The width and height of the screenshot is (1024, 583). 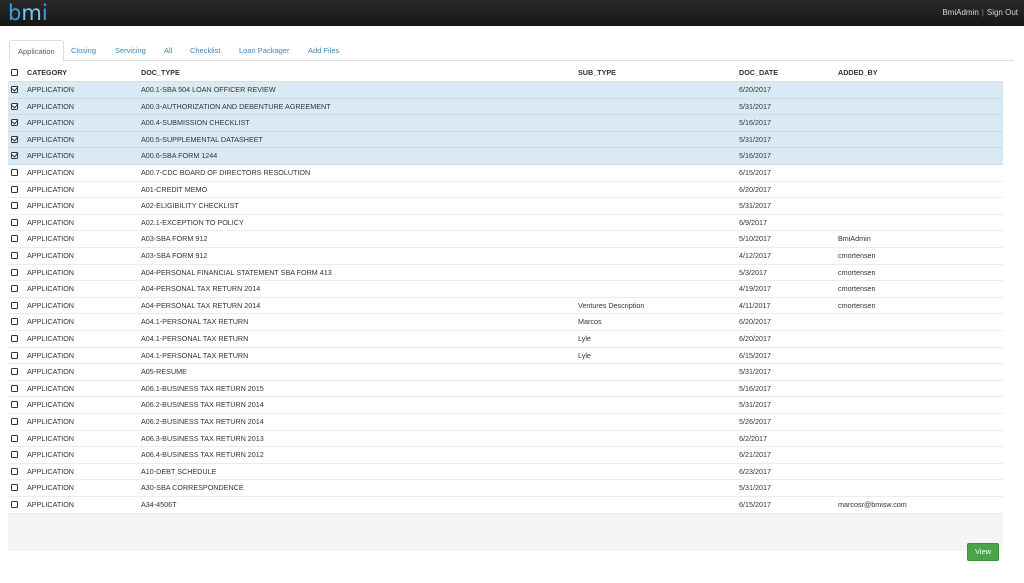 I want to click on cell-added-by: marcosr@bmisw.com, so click(x=872, y=504).